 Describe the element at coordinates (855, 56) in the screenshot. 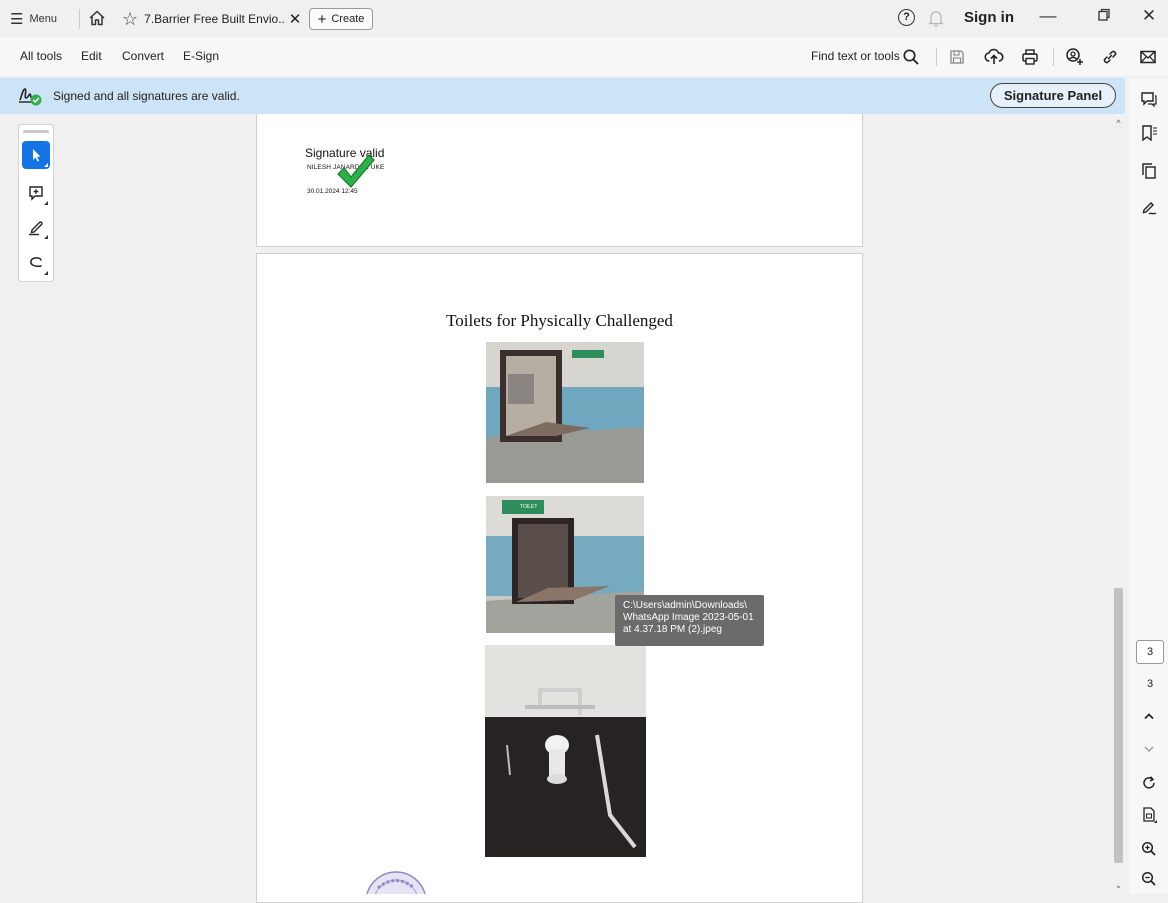

I see `find-text-or-tools: Find text or tools` at that location.